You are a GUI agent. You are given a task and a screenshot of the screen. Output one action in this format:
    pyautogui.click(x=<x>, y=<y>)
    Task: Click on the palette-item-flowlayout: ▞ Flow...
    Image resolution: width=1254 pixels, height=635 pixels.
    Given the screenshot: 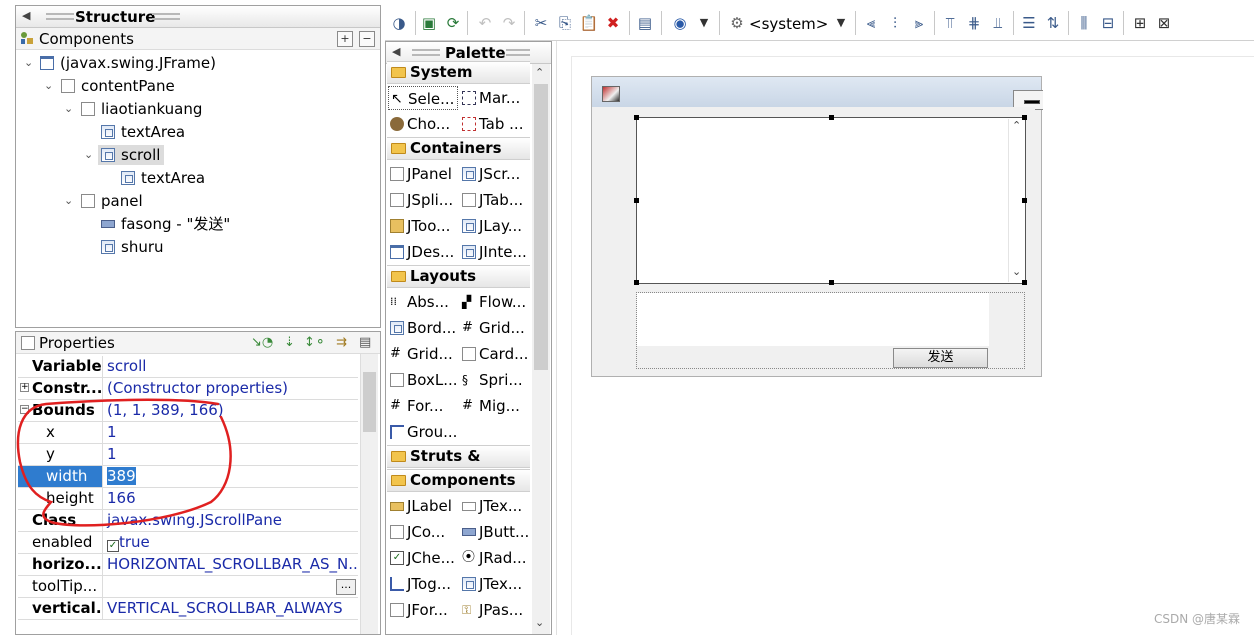 What is the action you would take?
    pyautogui.click(x=495, y=302)
    